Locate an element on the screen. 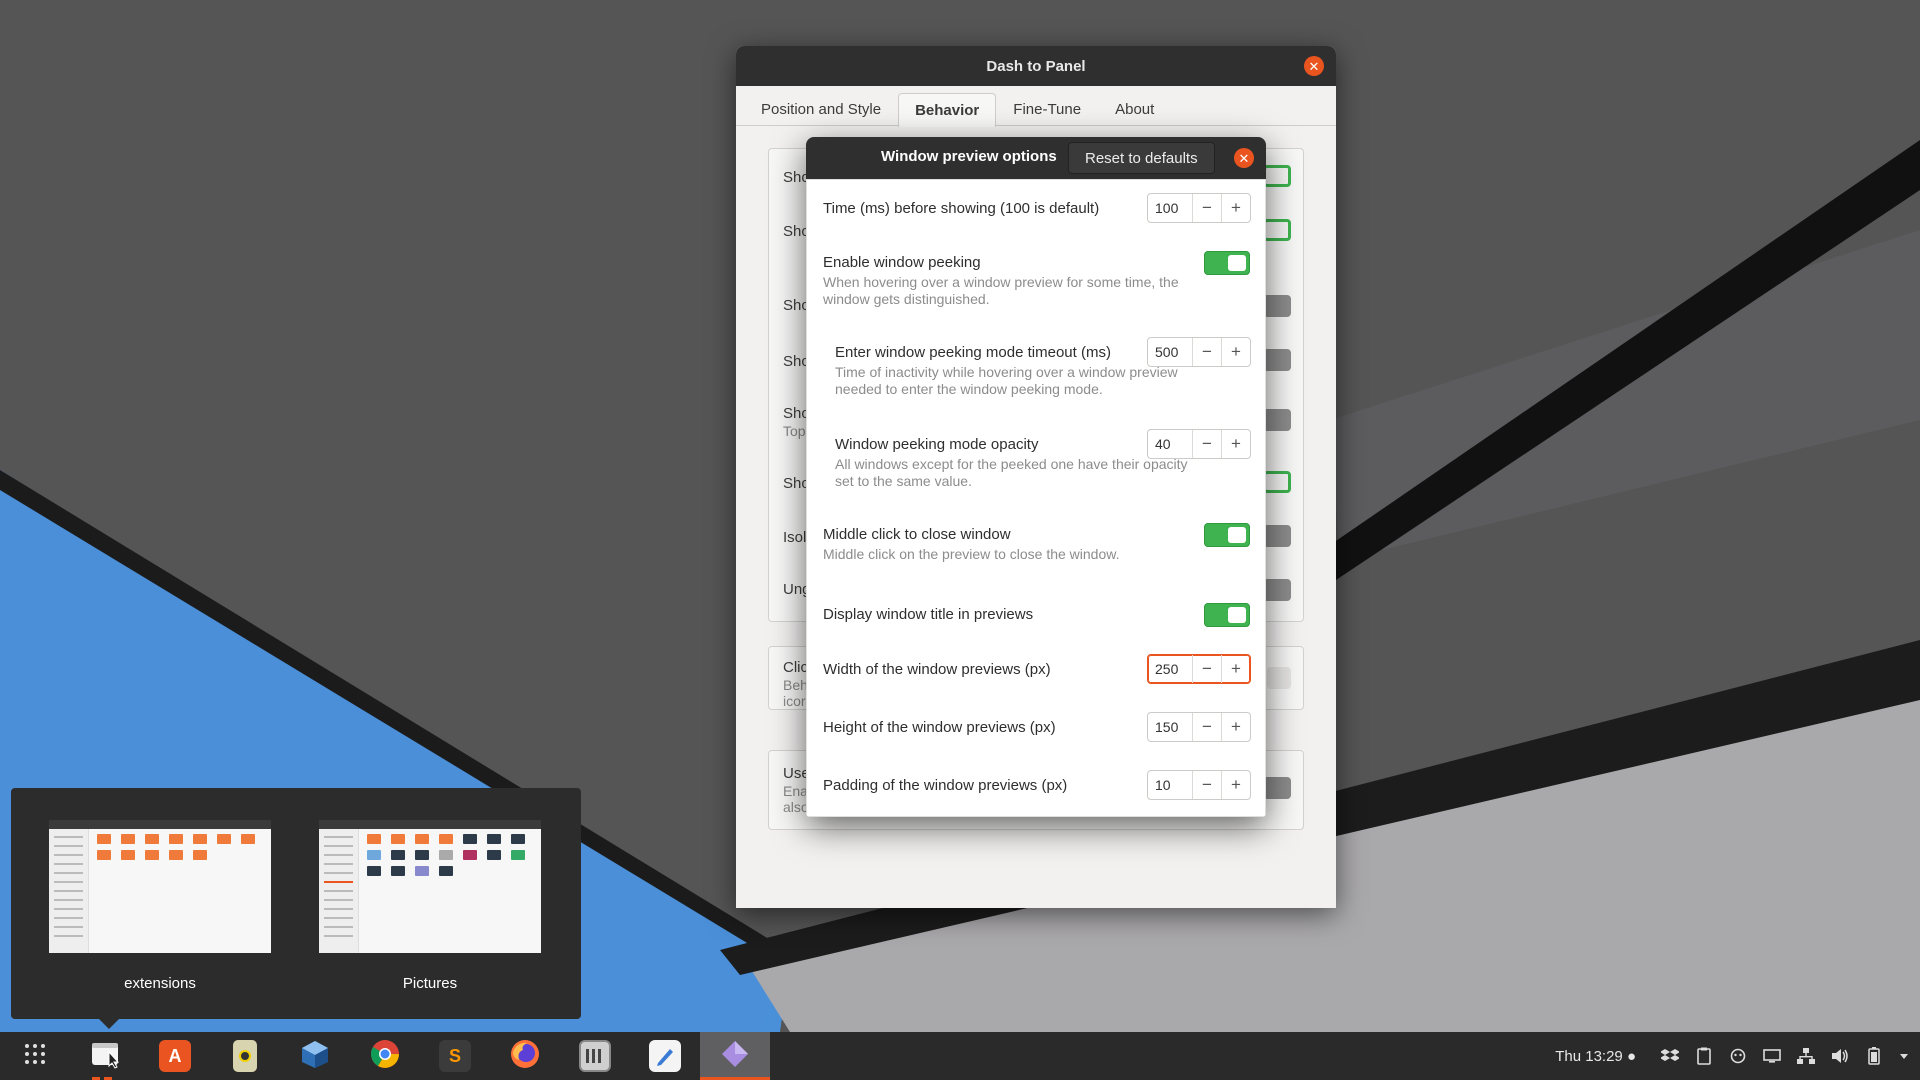 This screenshot has width=1920, height=1080. peeking-timeout-input is located at coordinates (1170, 352).